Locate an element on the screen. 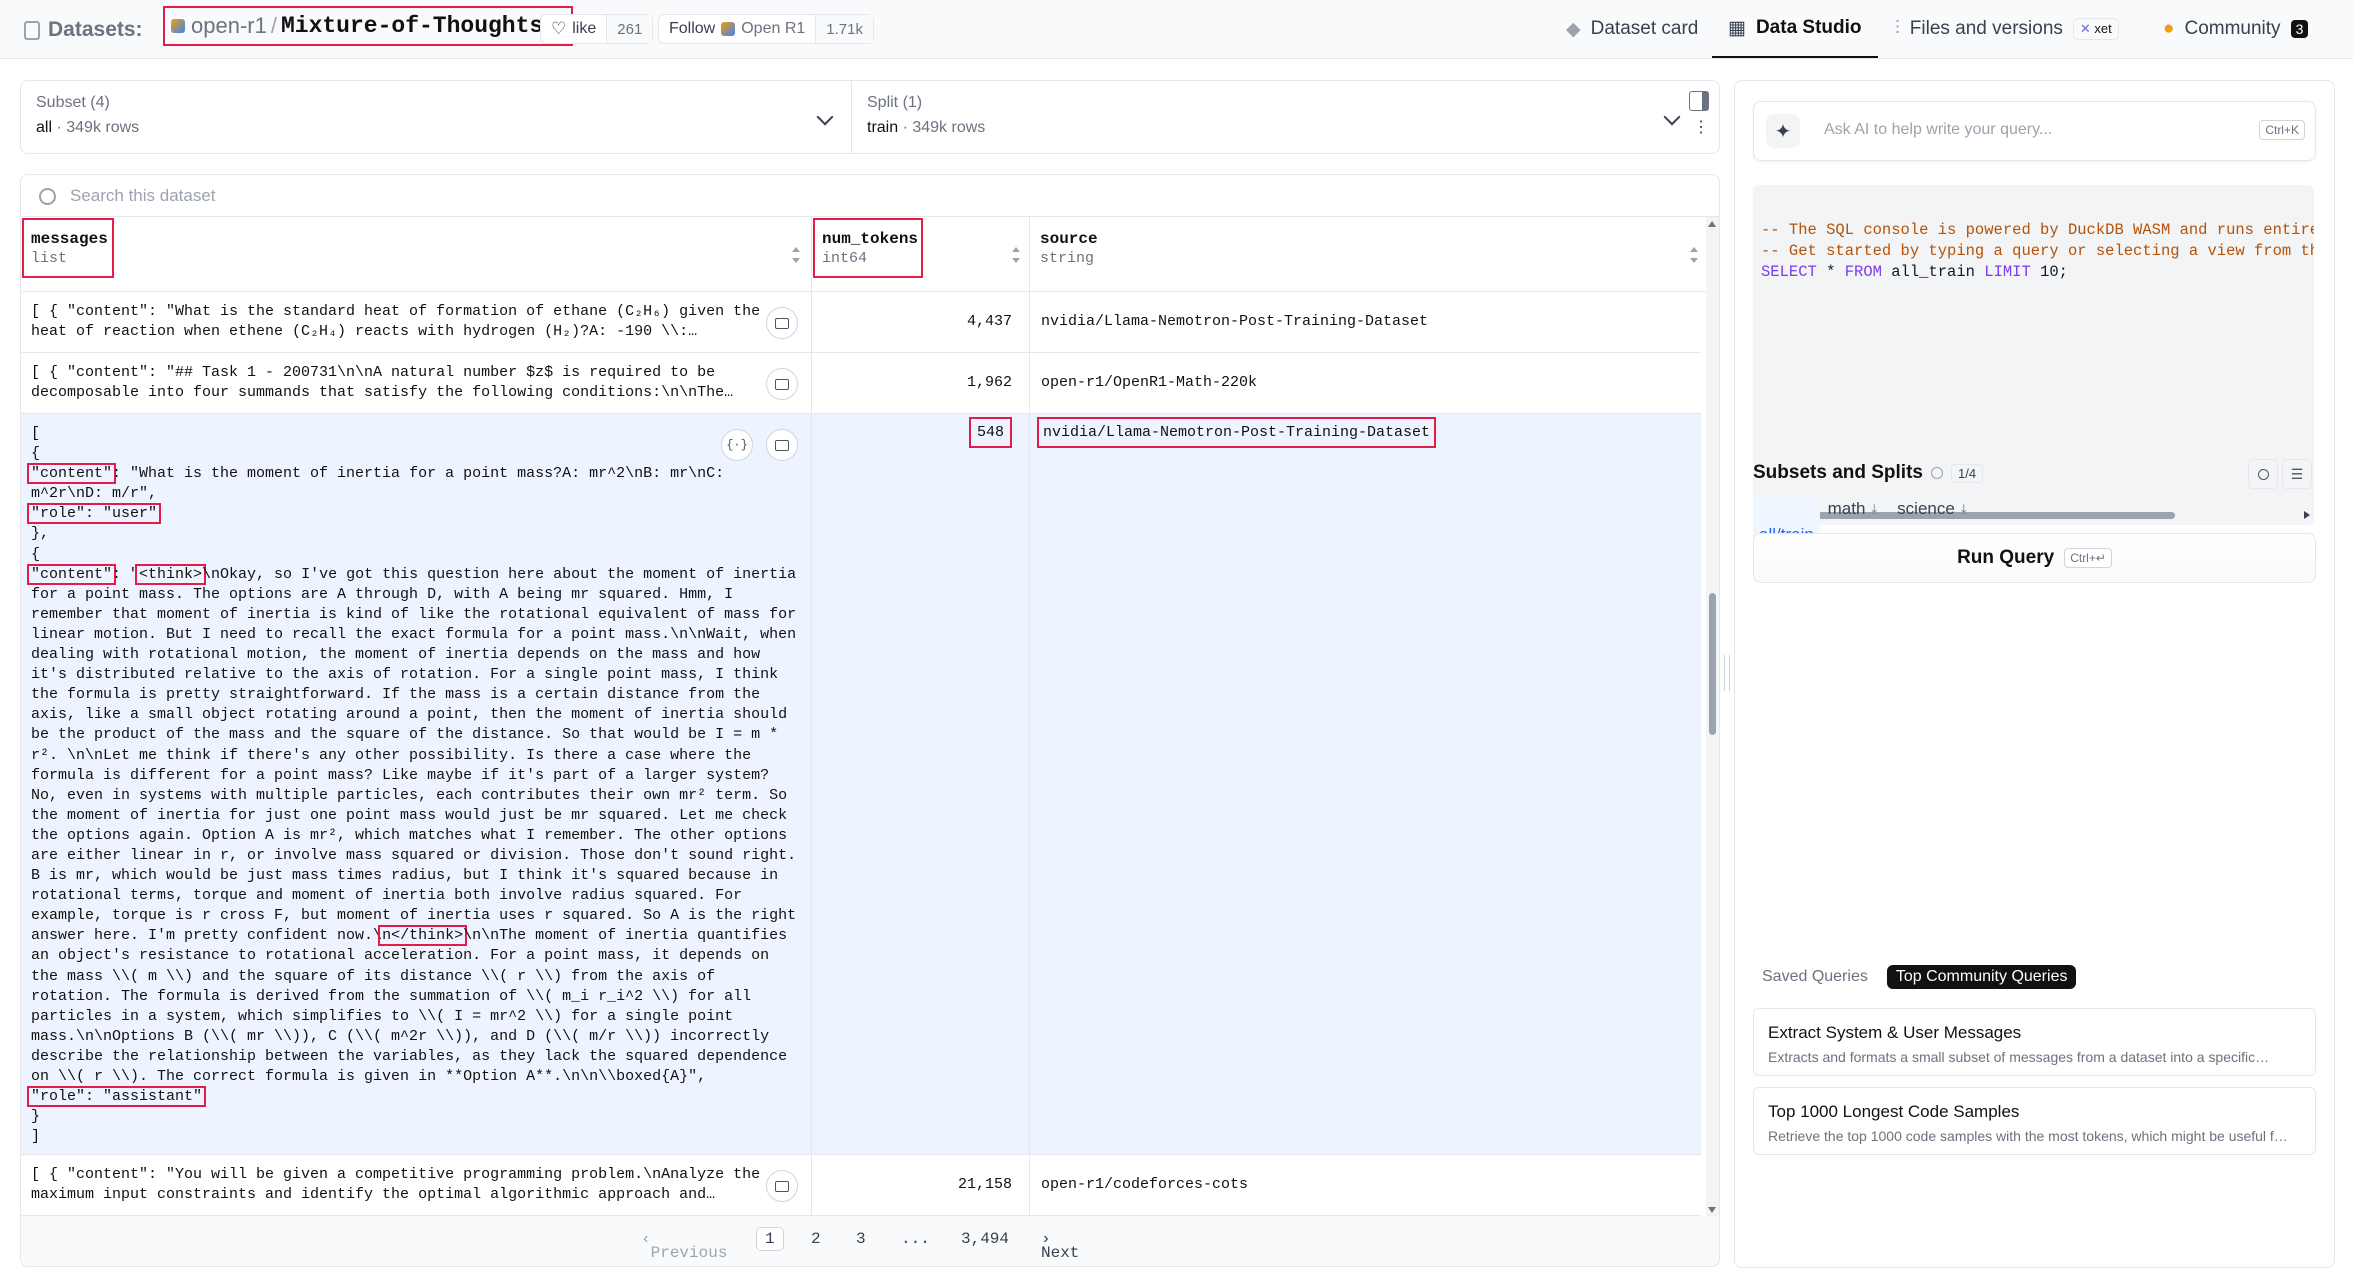 Image resolution: width=2353 pixels, height=1286 pixels. sql-keyword: SELECT is located at coordinates (1789, 272).